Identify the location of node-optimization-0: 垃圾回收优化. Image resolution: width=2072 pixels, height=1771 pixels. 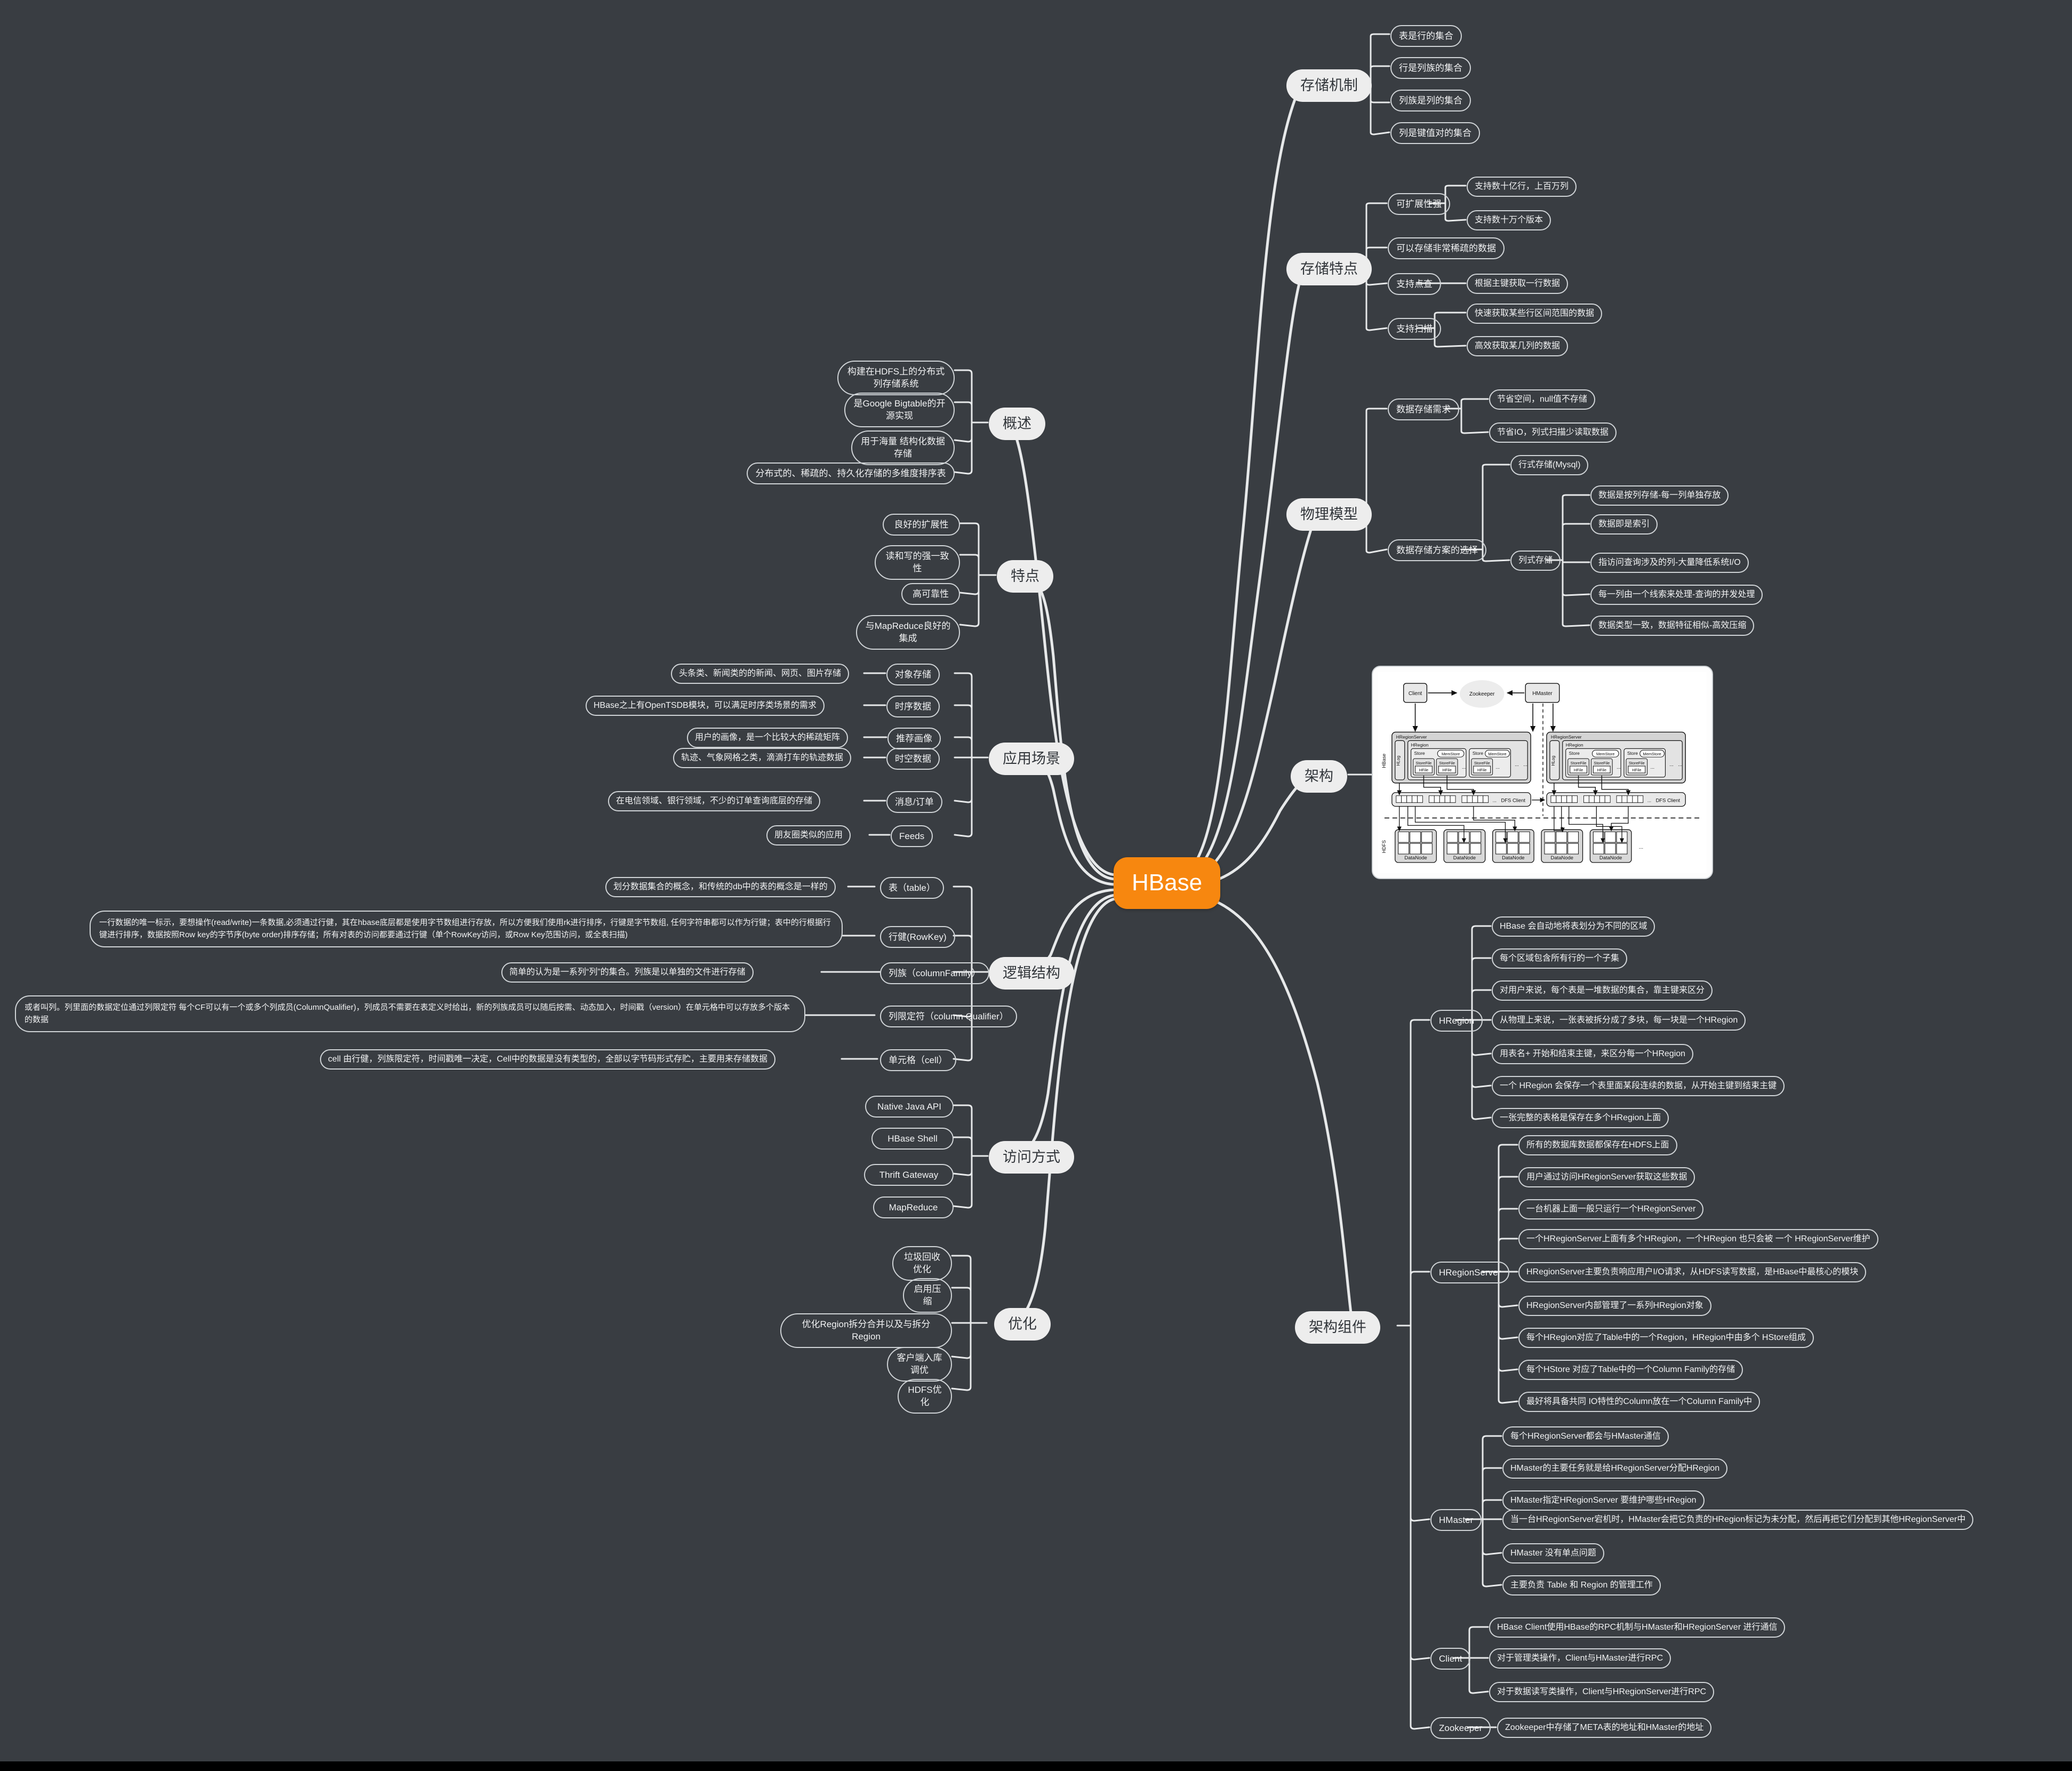
(922, 1263).